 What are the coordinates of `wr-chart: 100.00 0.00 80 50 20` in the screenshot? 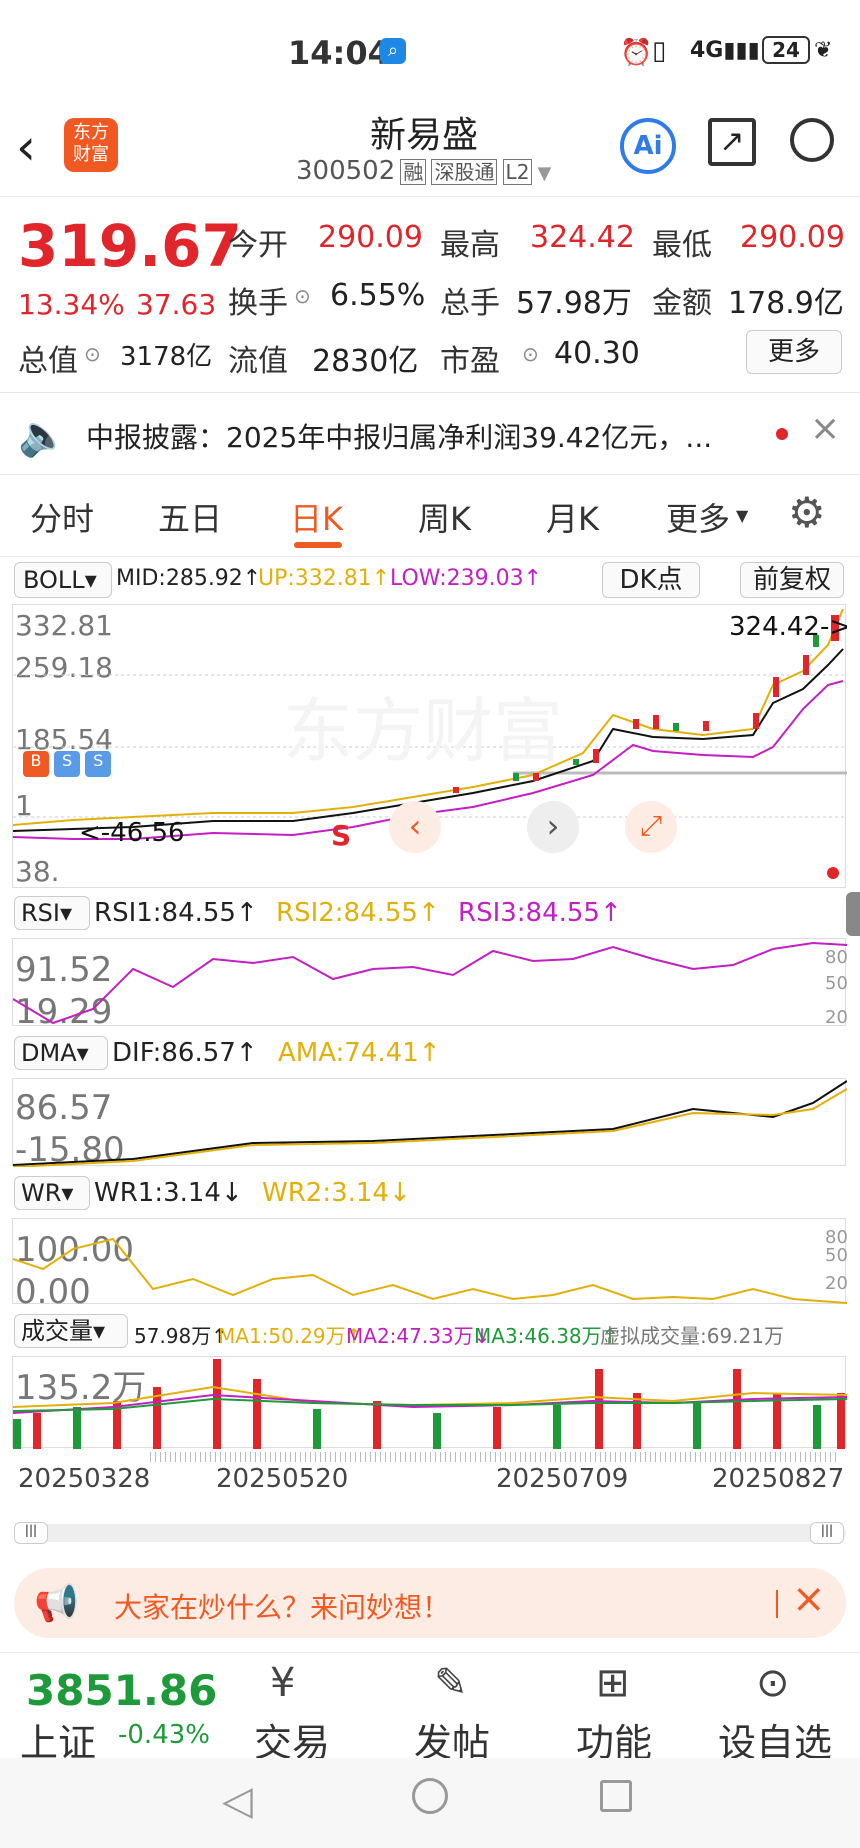 It's located at (430, 1265).